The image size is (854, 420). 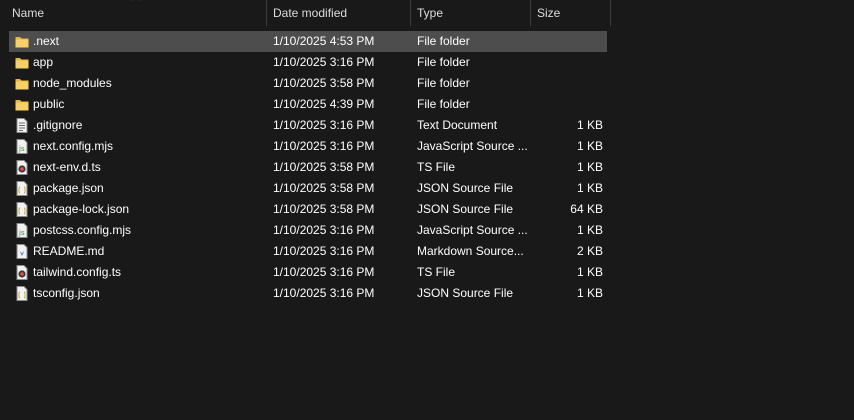 I want to click on column-header-date-label: Date modified, so click(x=310, y=13).